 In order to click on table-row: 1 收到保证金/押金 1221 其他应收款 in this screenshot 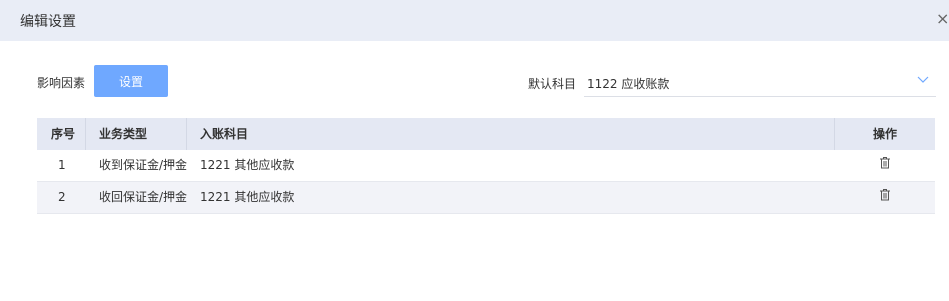, I will do `click(486, 166)`.